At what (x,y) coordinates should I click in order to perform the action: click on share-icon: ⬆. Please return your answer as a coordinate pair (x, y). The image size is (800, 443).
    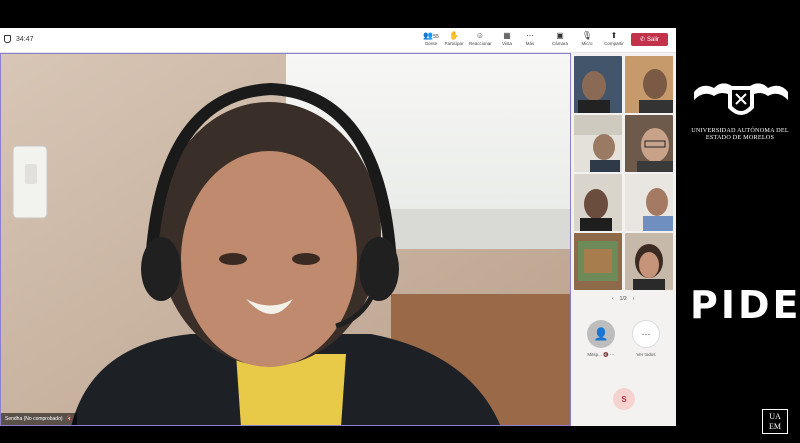
    Looking at the image, I should click on (614, 35).